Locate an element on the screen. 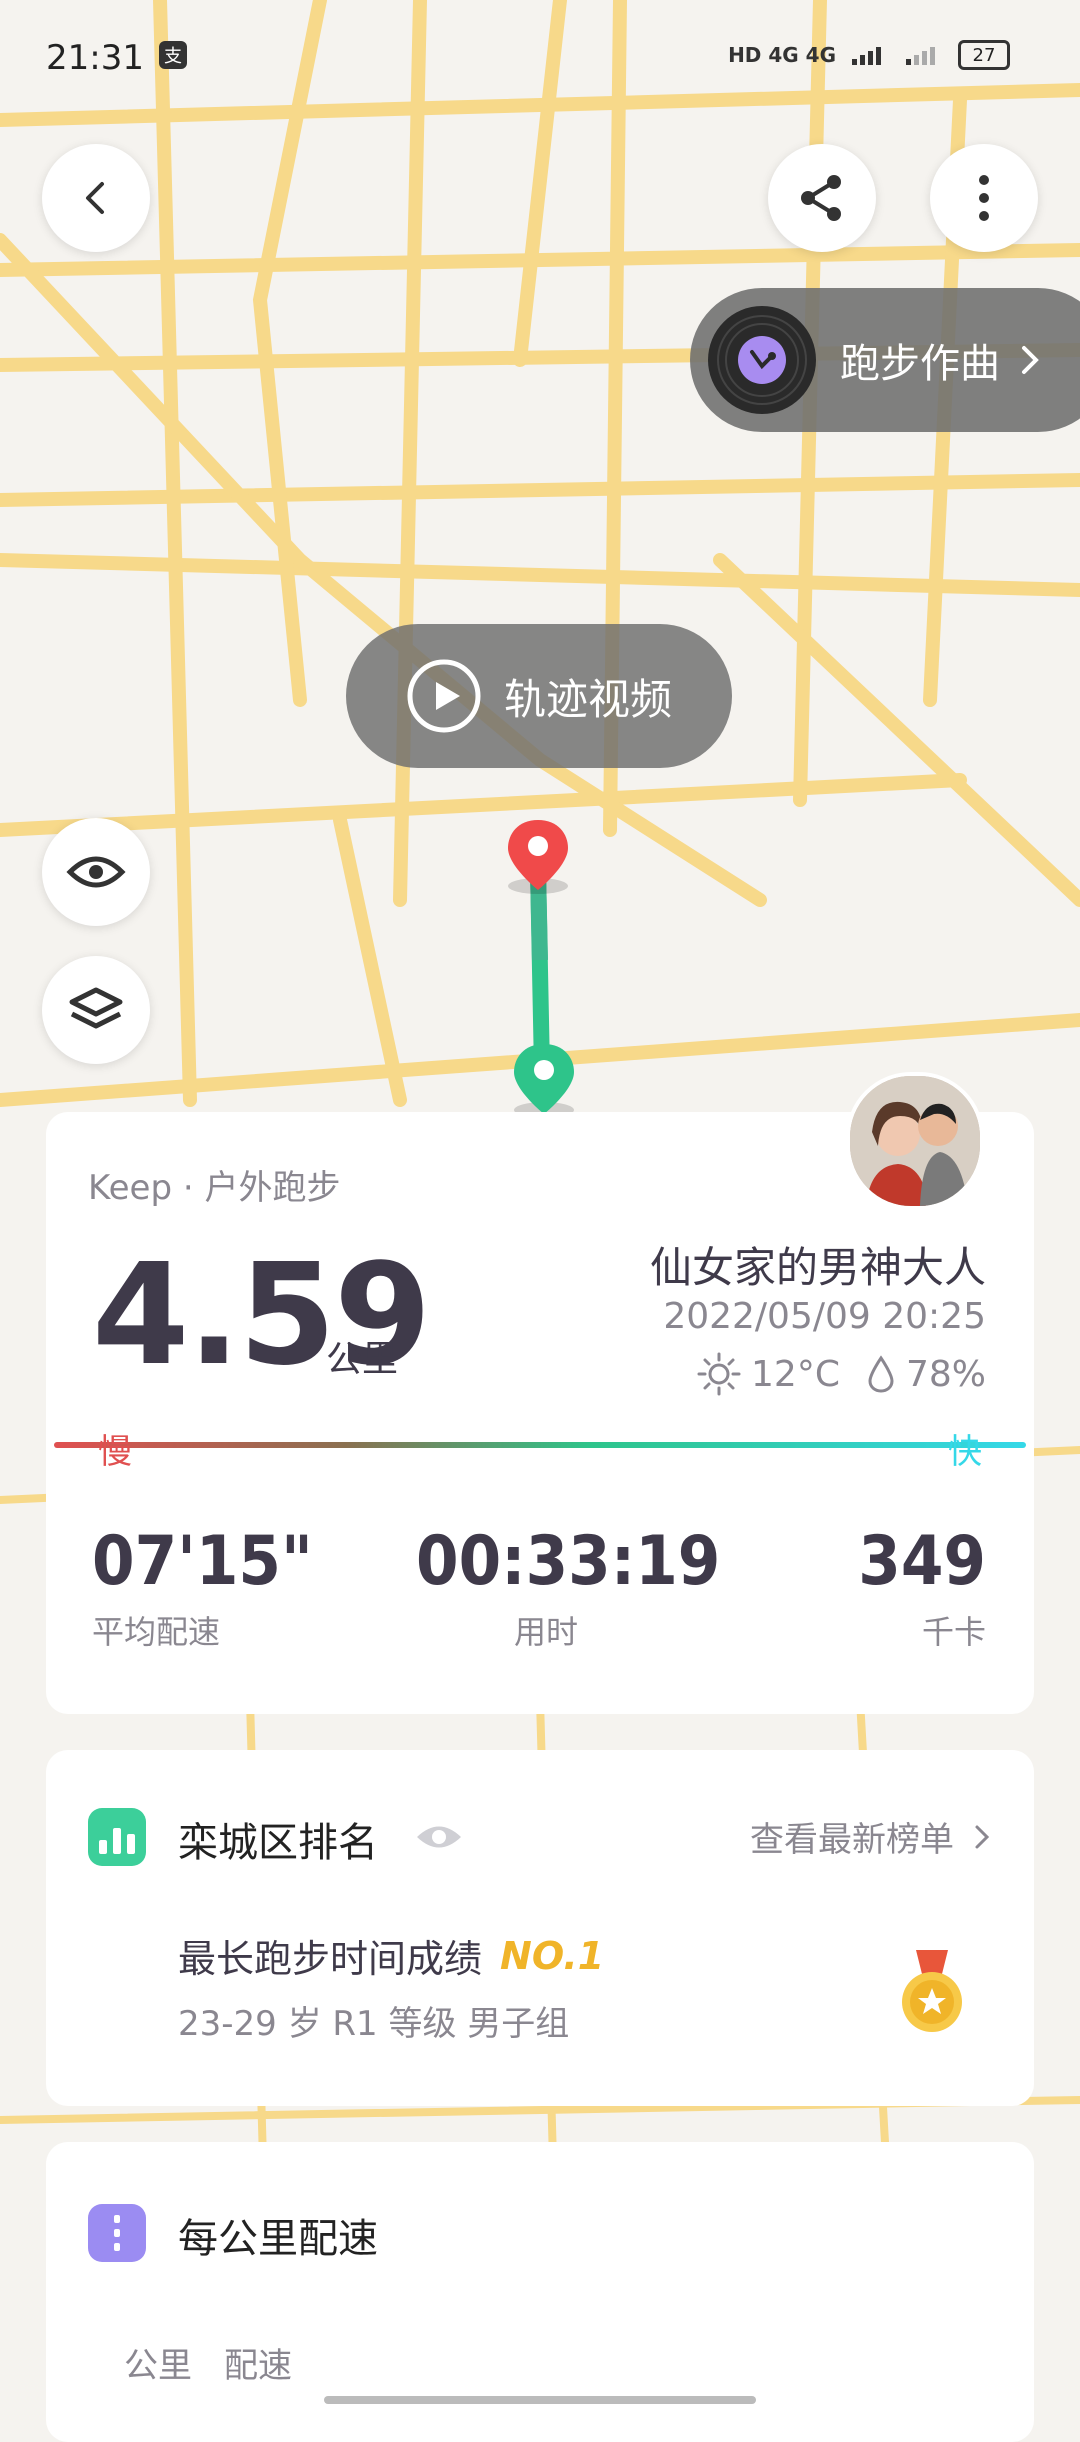 This screenshot has height=2442, width=1080. track-video-label: 轨迹视频 is located at coordinates (587, 699).